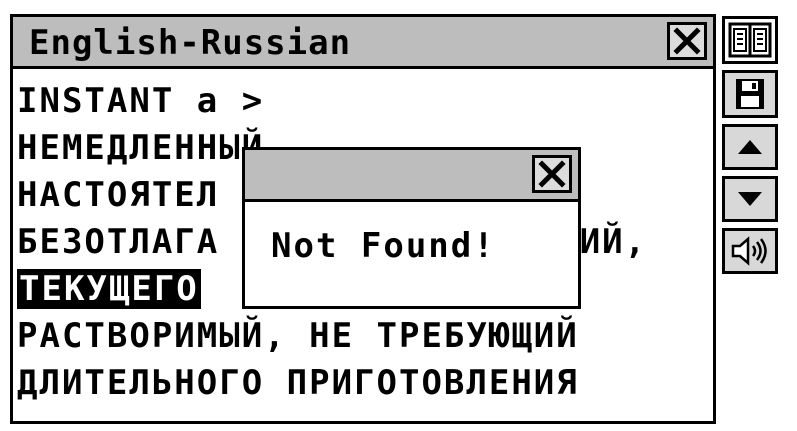  Describe the element at coordinates (141, 148) in the screenshot. I see `translation-line: НЕМЕДЛЕННЫЙ` at that location.